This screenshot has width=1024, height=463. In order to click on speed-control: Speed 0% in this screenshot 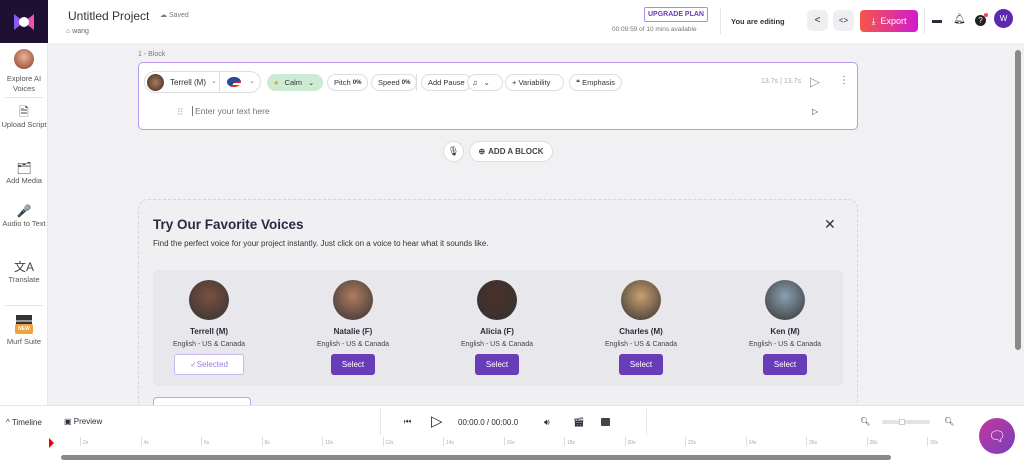, I will do `click(394, 82)`.